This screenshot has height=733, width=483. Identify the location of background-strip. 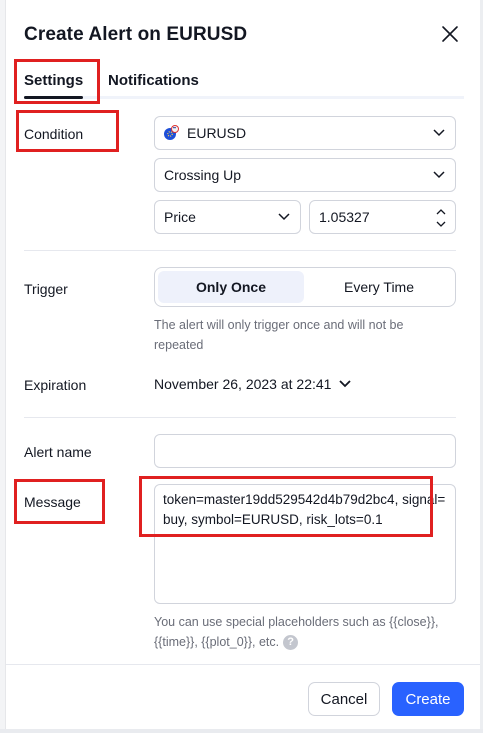
(3, 366).